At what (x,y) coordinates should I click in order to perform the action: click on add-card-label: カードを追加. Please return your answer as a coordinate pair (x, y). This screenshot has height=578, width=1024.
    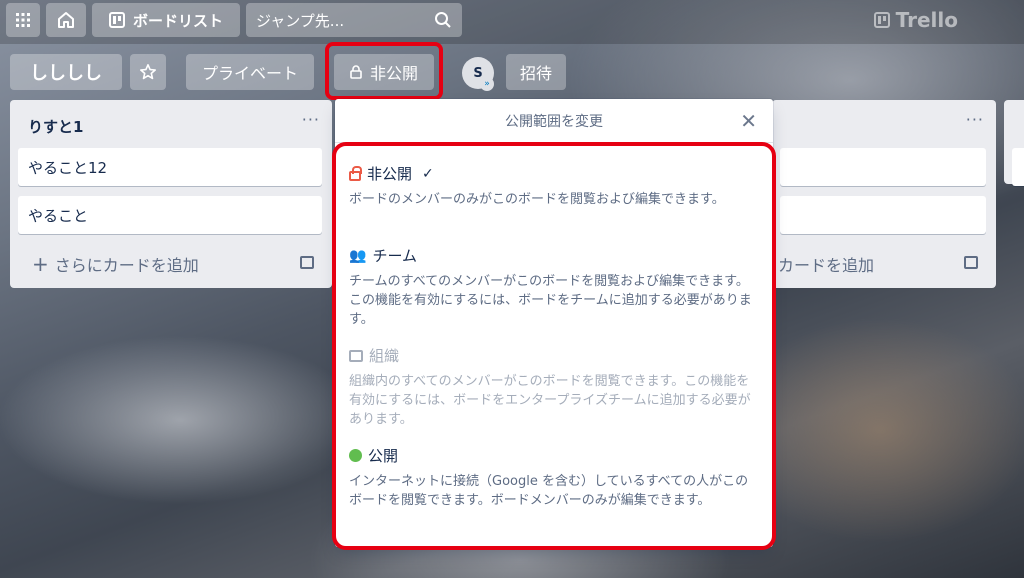
    Looking at the image, I should click on (826, 265).